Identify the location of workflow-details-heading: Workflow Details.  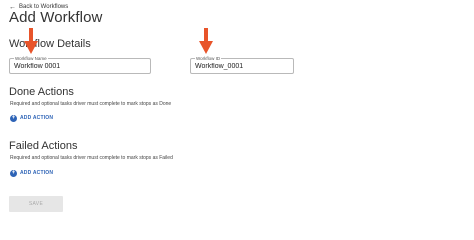
(50, 44).